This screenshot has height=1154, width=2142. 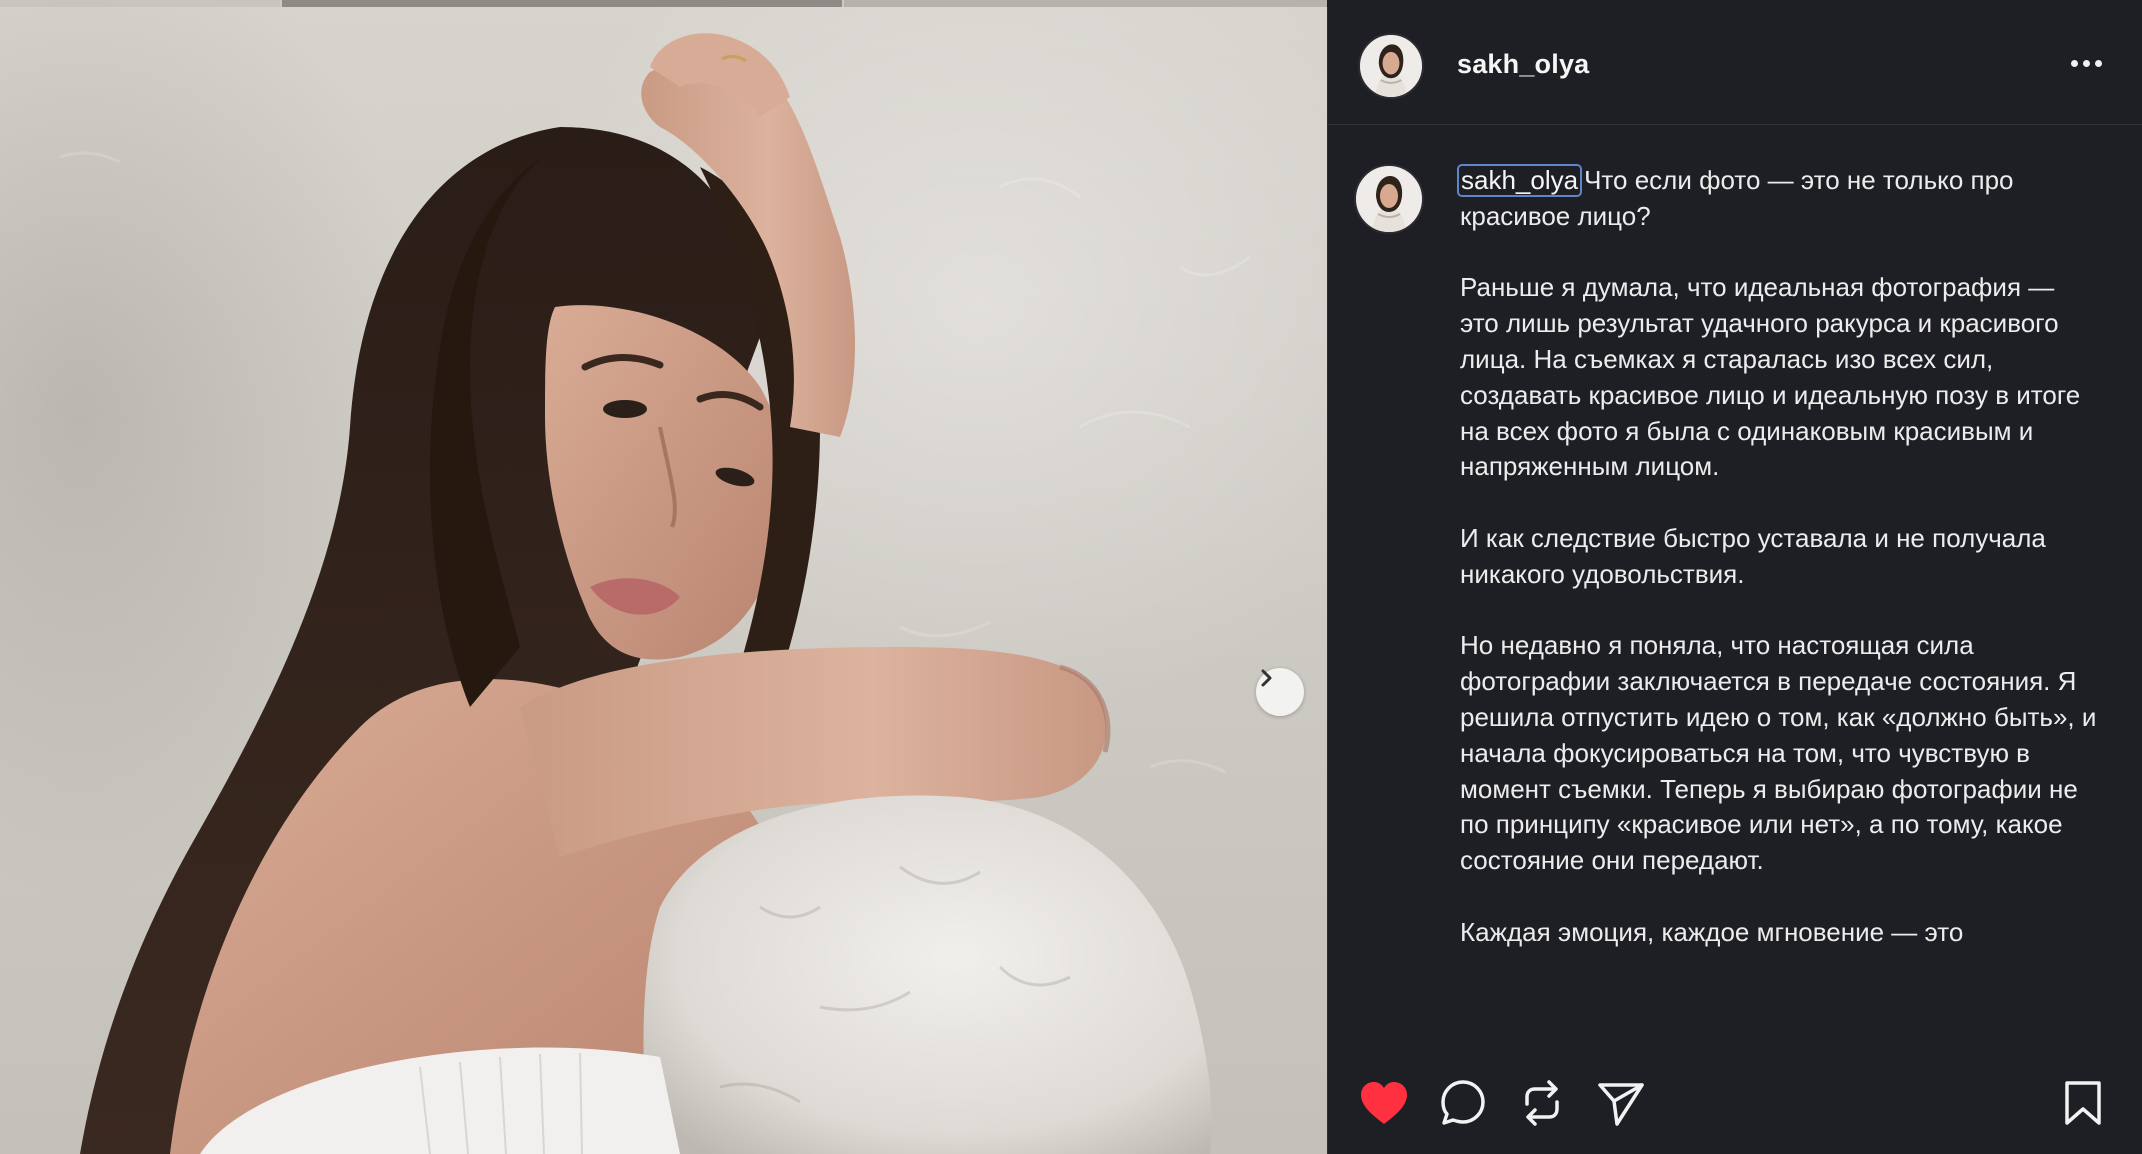 What do you see at coordinates (1520, 180) in the screenshot?
I see `caption-username-link: sakh_olya` at bounding box center [1520, 180].